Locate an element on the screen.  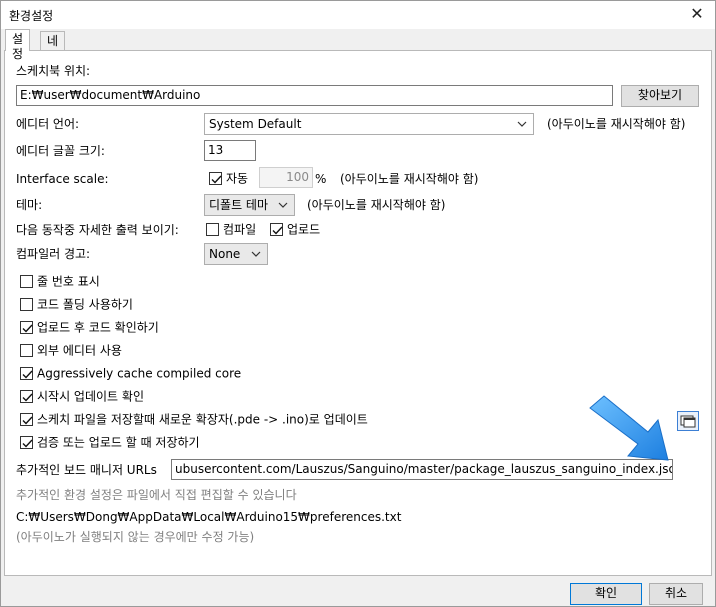
edit-board-urls-button is located at coordinates (688, 421).